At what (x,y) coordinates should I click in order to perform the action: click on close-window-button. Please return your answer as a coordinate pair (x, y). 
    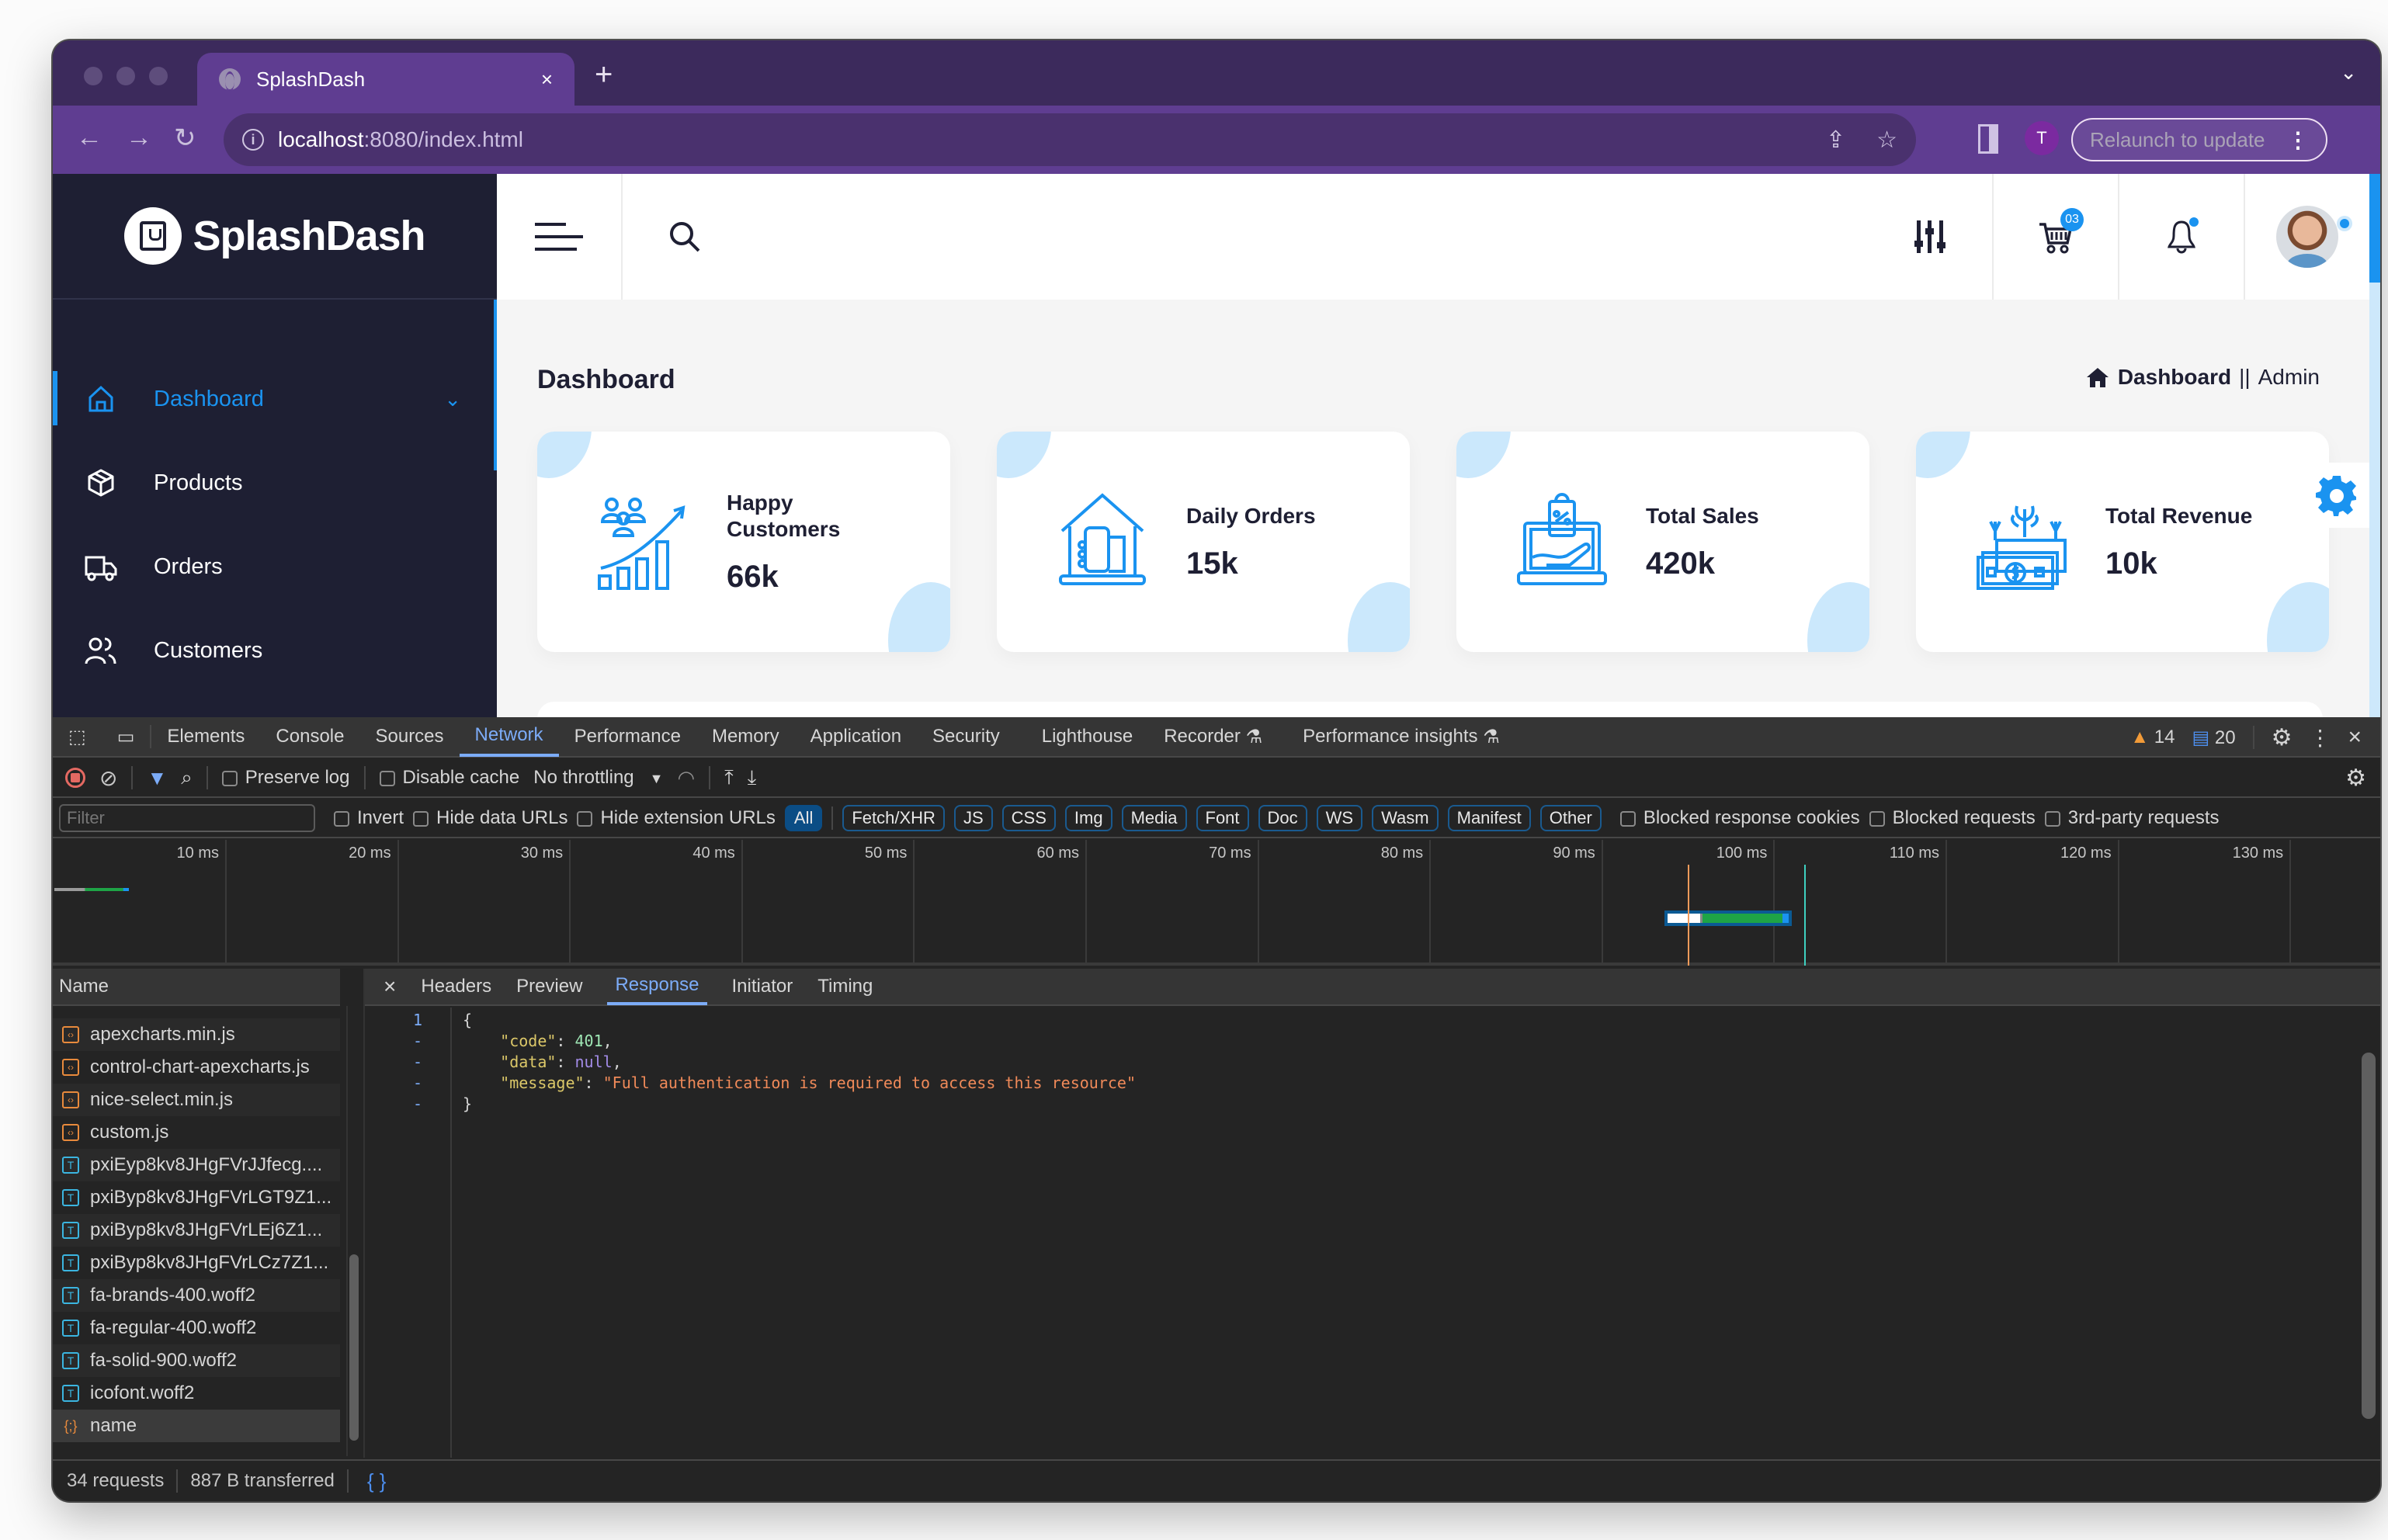
    Looking at the image, I should click on (93, 76).